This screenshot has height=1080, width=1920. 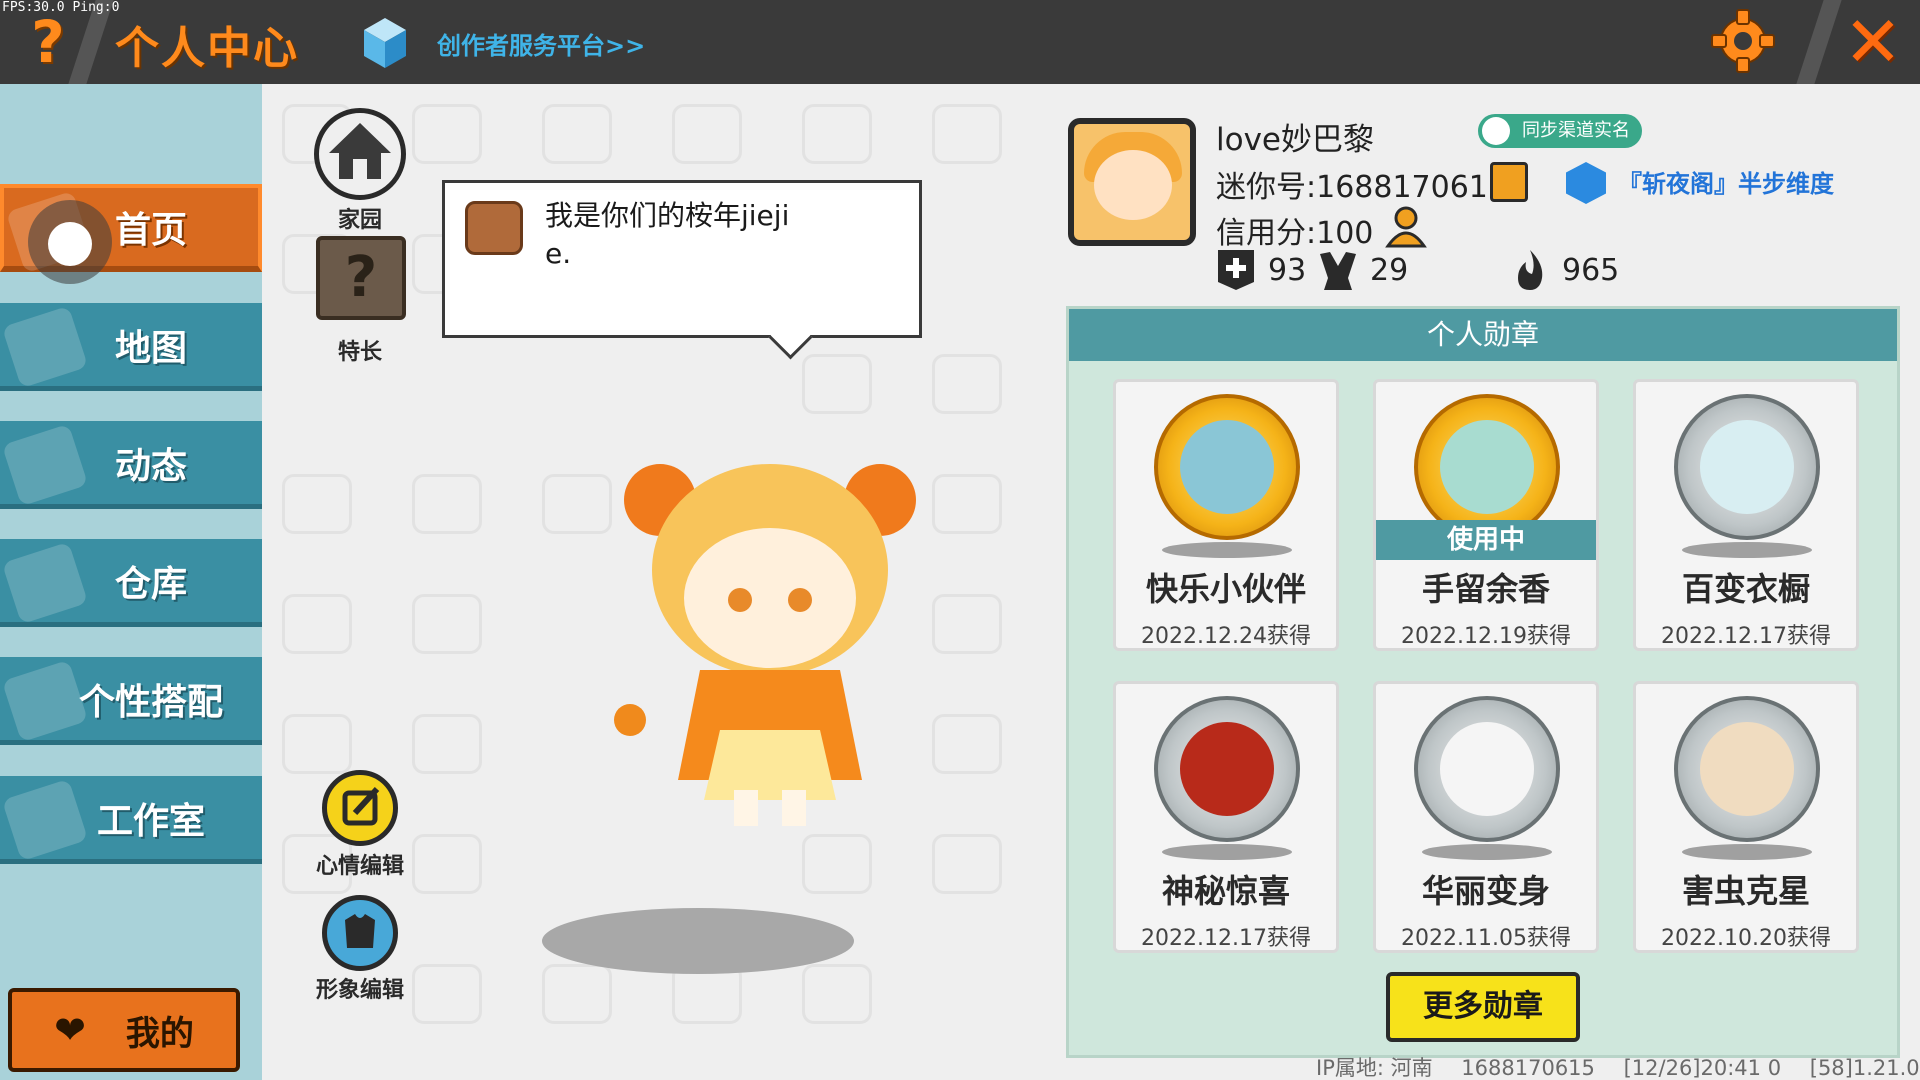 What do you see at coordinates (1528, 1068) in the screenshot?
I see `footer-uid: 1688170615` at bounding box center [1528, 1068].